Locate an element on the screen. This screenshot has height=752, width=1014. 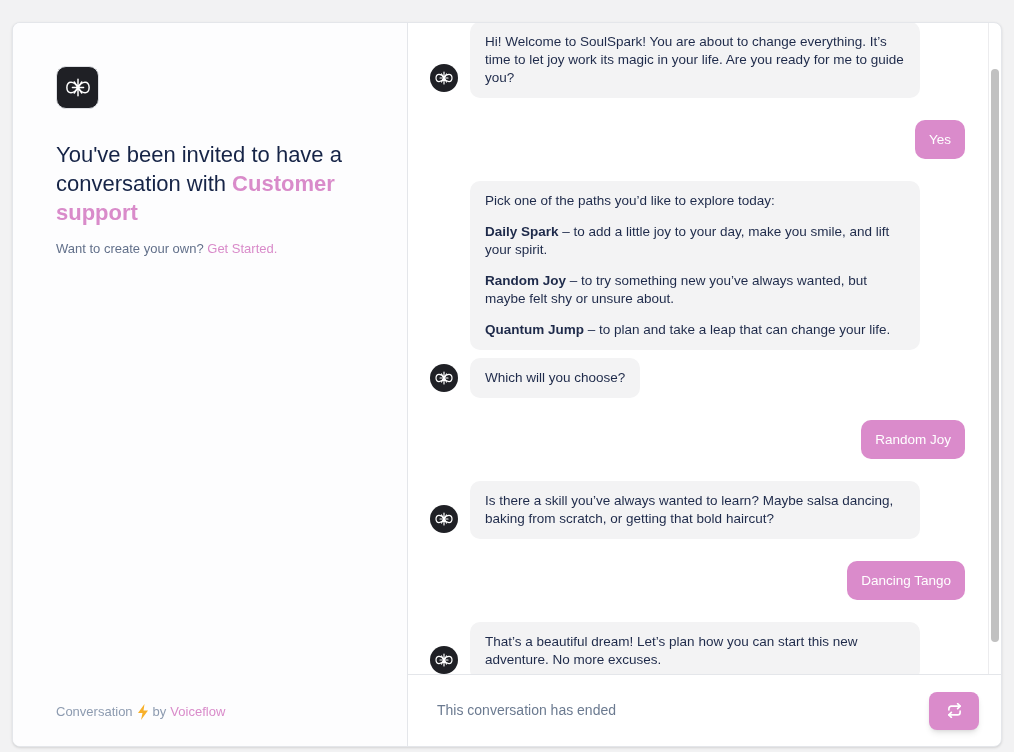
message-text: Random Joy – to try something new you’ve always wanted, but maybe felt shy or unsure about. is located at coordinates (676, 290).